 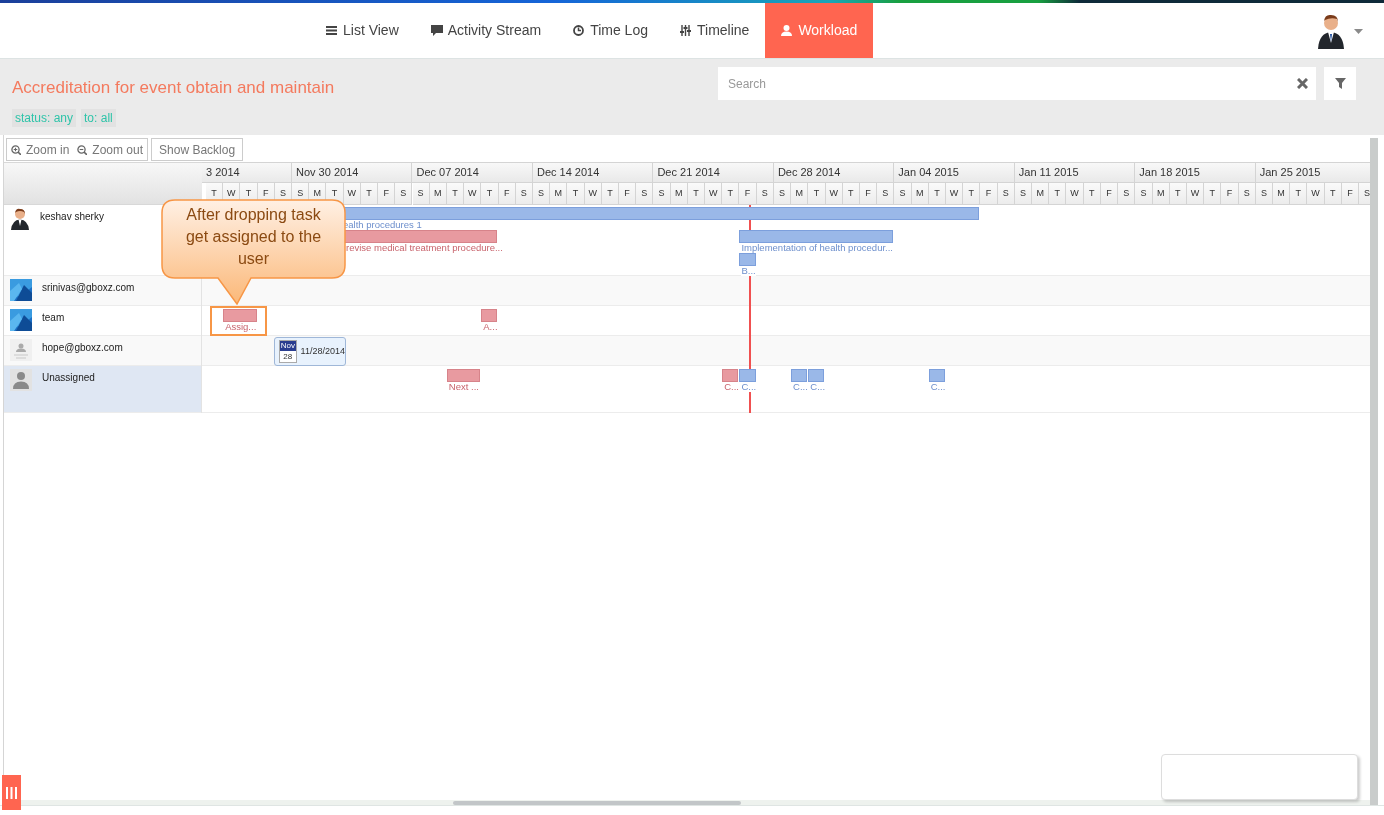 What do you see at coordinates (1075, 172) in the screenshot?
I see `week-header: Jan 11 2015` at bounding box center [1075, 172].